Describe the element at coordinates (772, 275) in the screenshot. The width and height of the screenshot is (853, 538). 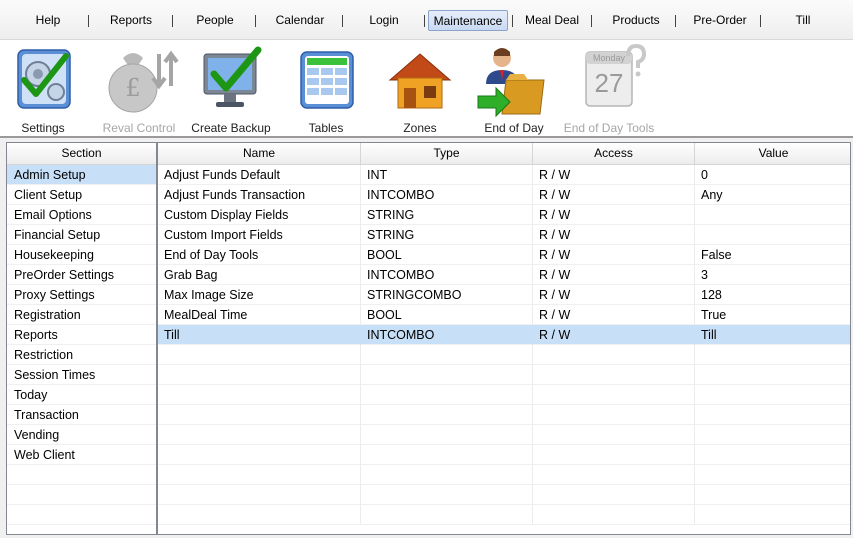
I see `cell-value: 3` at that location.